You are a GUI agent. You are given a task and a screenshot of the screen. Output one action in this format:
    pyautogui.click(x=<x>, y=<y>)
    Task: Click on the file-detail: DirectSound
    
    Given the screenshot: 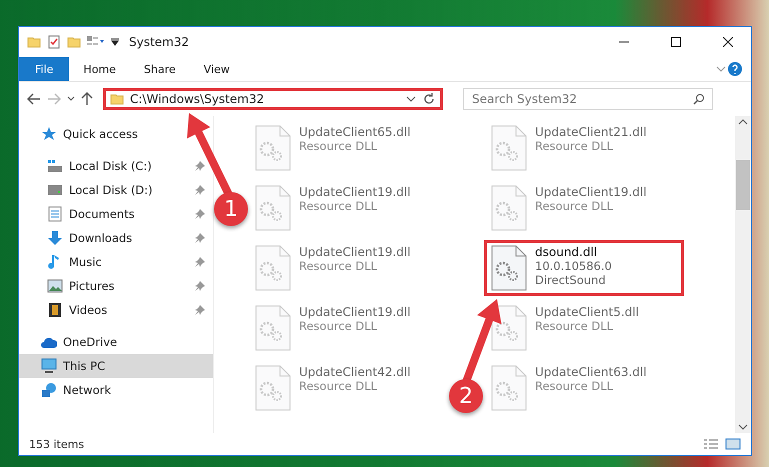 What is the action you would take?
    pyautogui.click(x=571, y=280)
    